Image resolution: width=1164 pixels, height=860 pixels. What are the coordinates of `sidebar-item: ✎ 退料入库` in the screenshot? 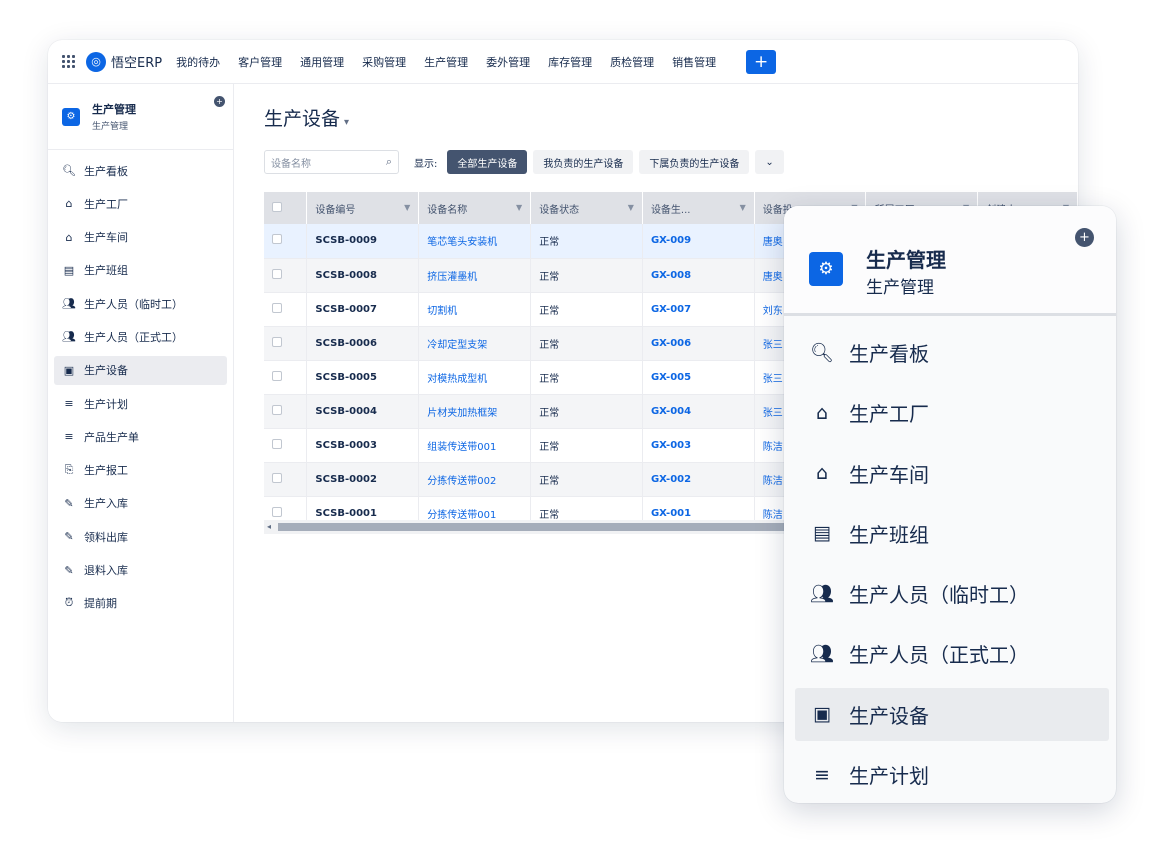 It's located at (140, 570).